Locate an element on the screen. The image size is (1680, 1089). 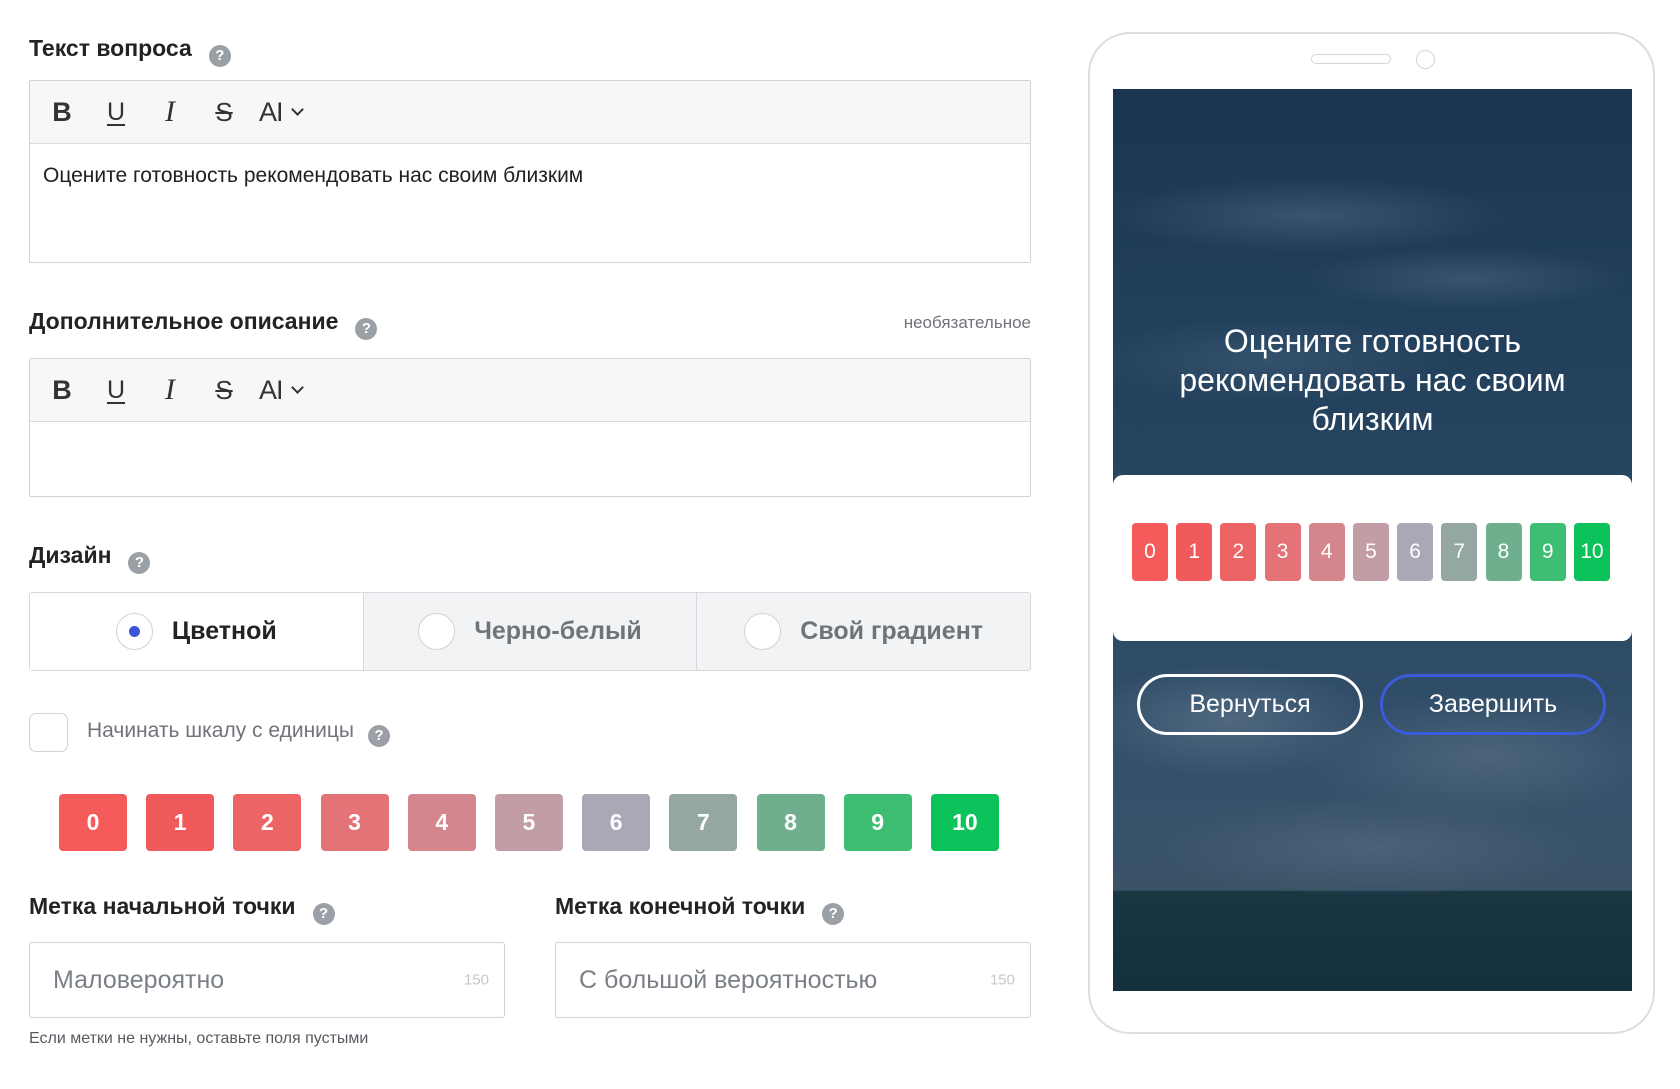
question-label-row: Текст вопроса ? is located at coordinates (130, 50).